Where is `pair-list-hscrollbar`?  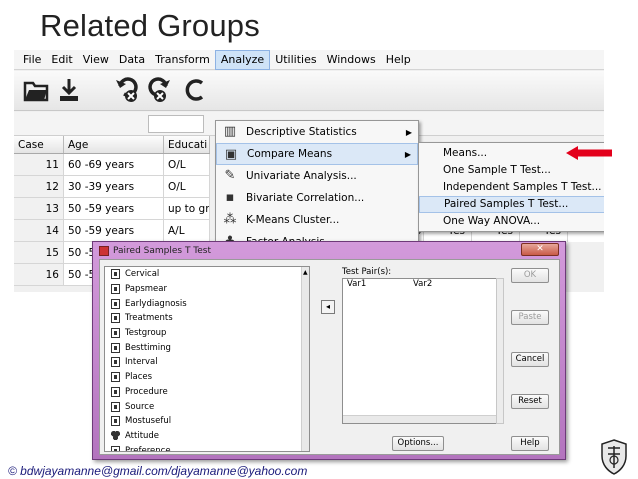 pair-list-hscrollbar is located at coordinates (421, 419).